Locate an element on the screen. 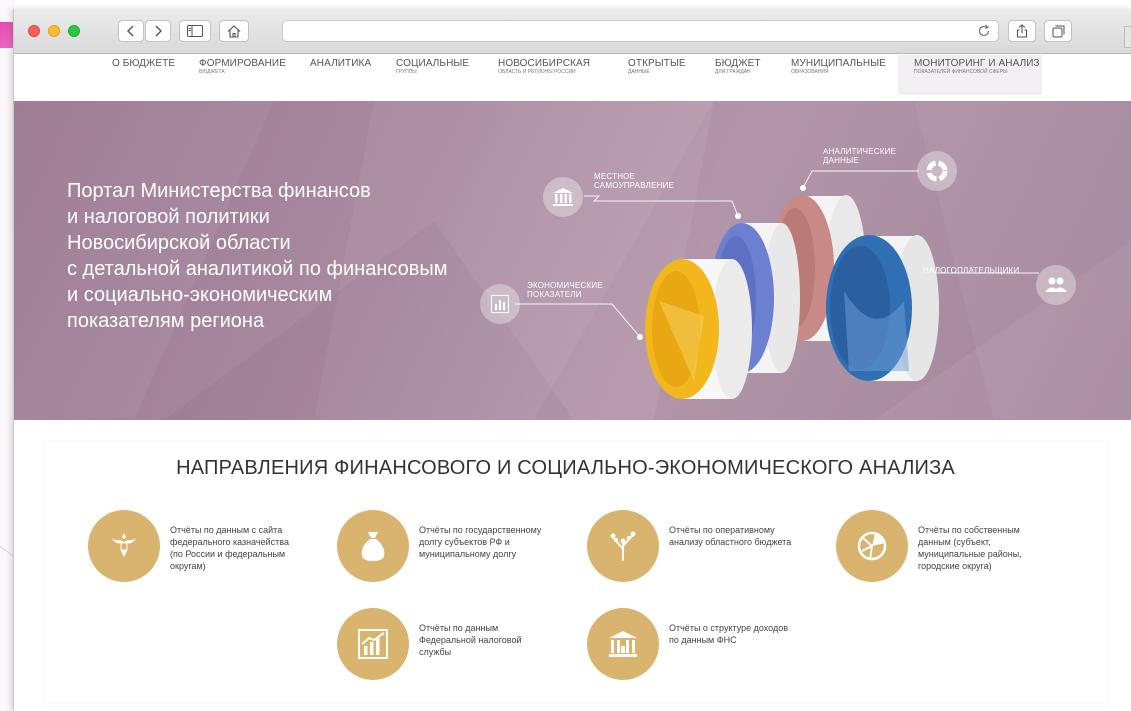  report-text-line: Отчёты по данным is located at coordinates (459, 628).